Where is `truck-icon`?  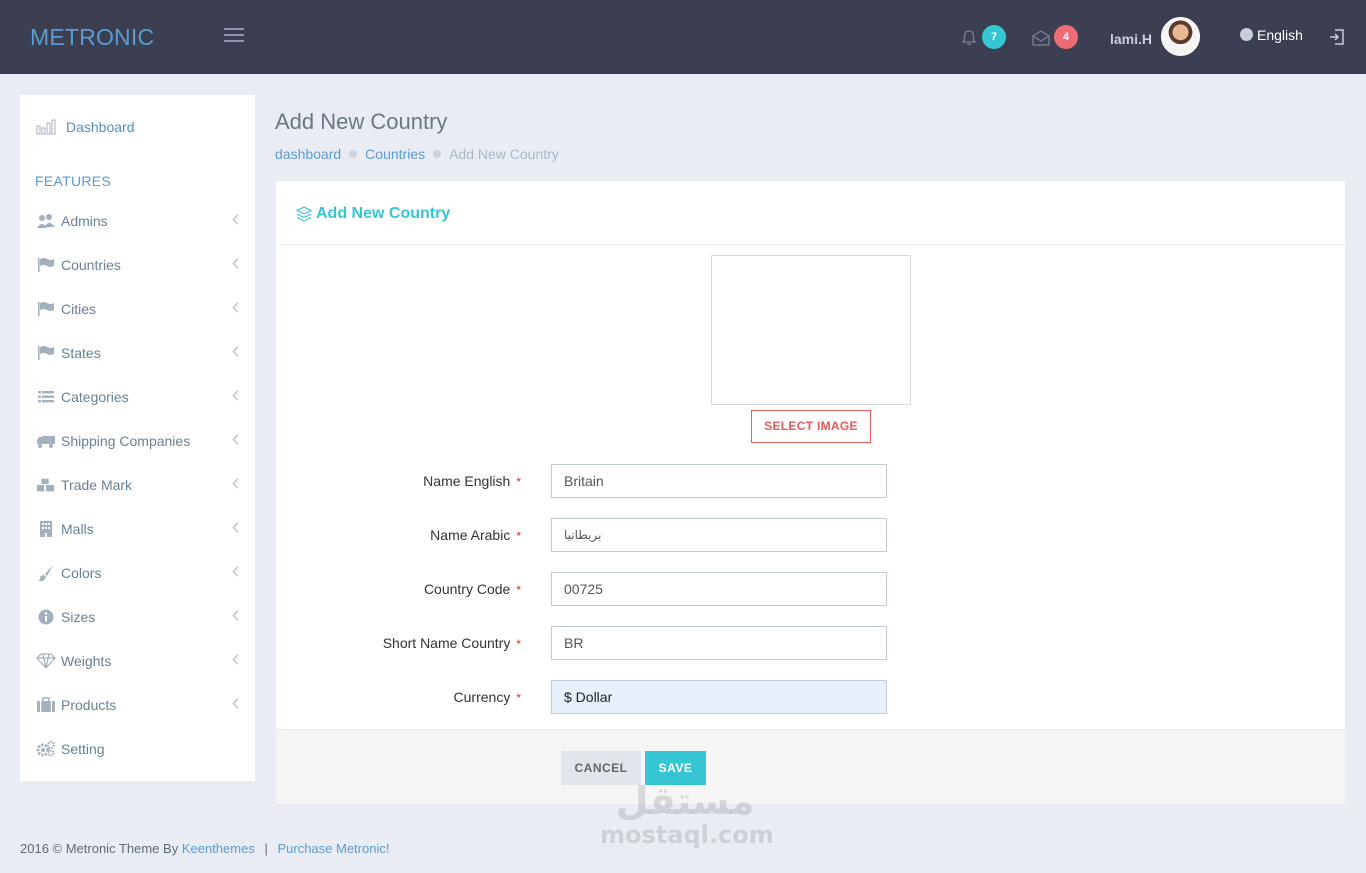 truck-icon is located at coordinates (46, 441).